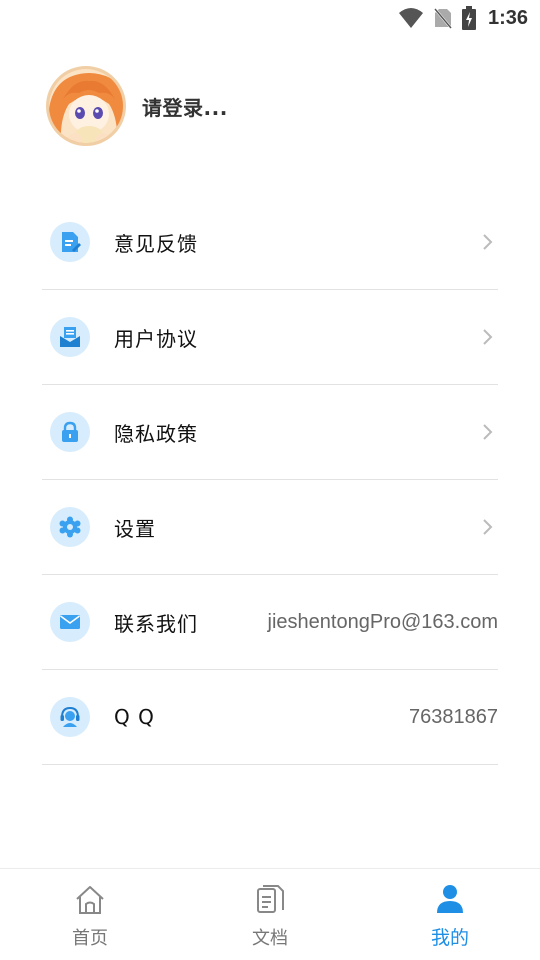 This screenshot has width=540, height=960. I want to click on clock: 1:36, so click(507, 17).